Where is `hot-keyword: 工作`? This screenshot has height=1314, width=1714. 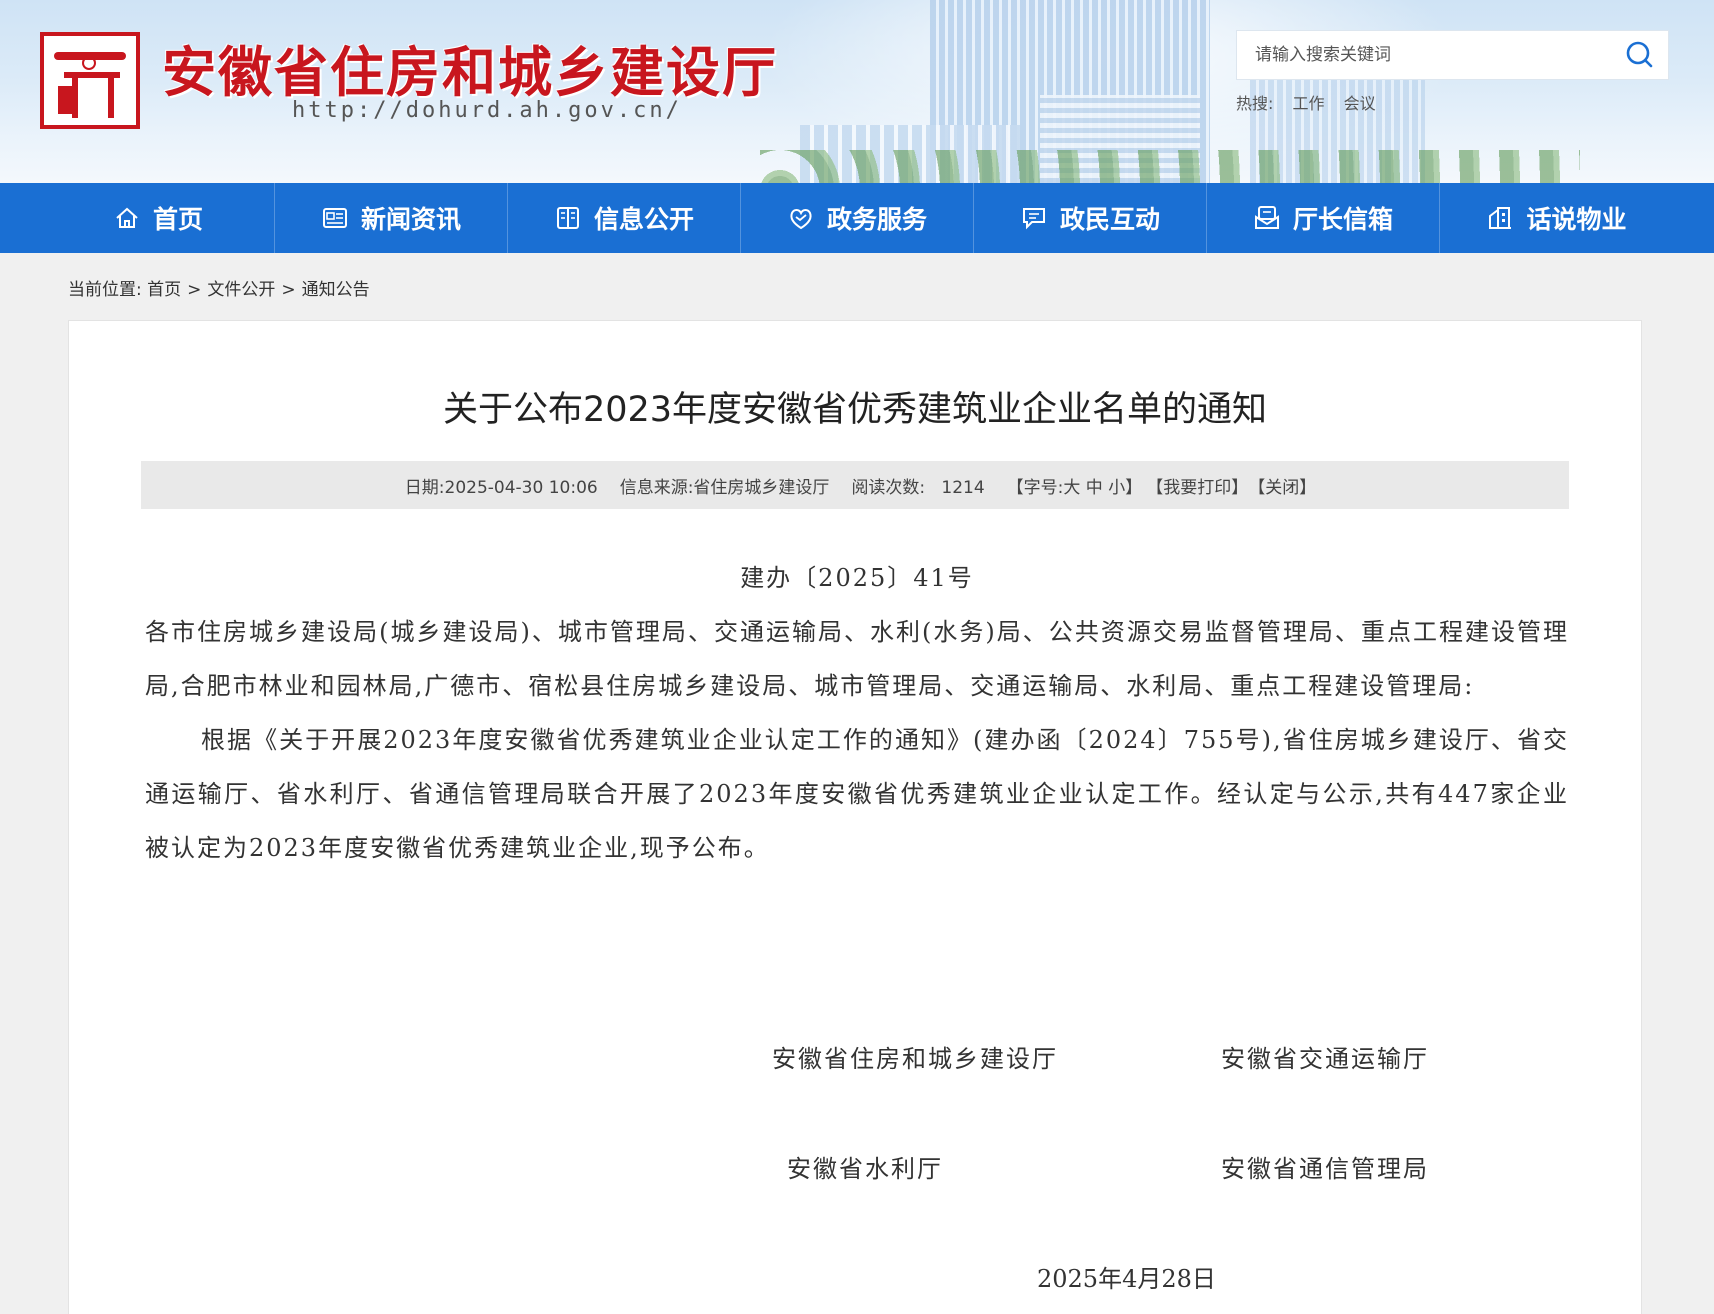 hot-keyword: 工作 is located at coordinates (1309, 103).